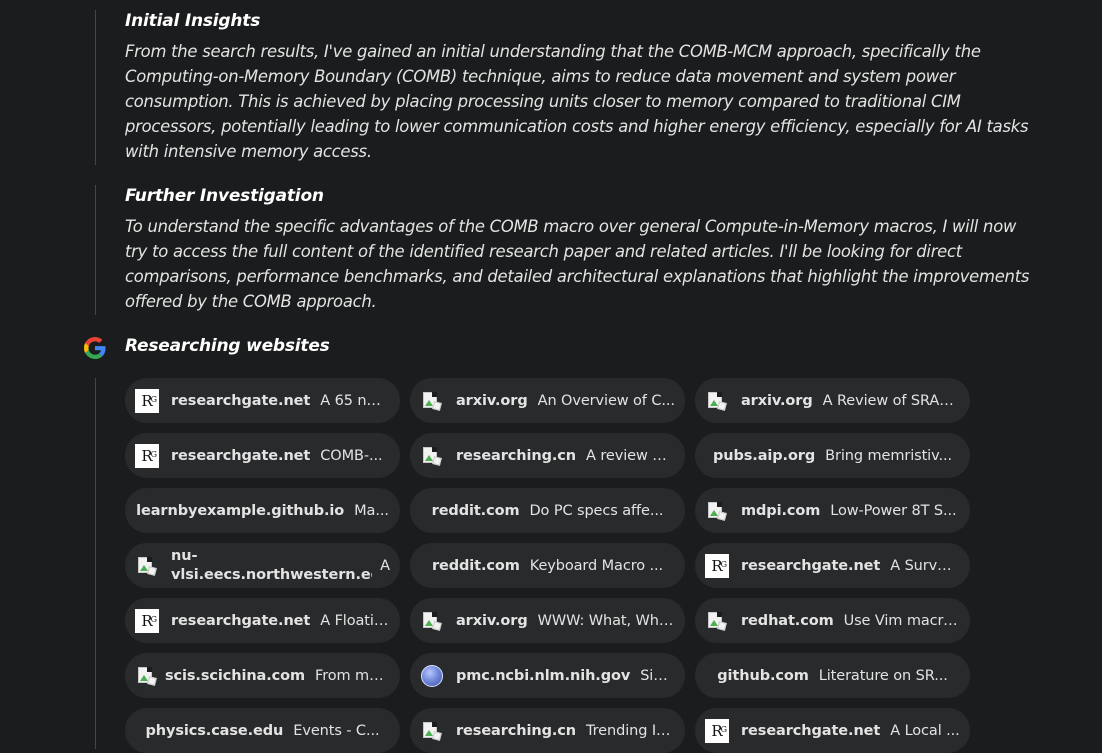 The height and width of the screenshot is (753, 1102). Describe the element at coordinates (763, 675) in the screenshot. I see `source-site: github.com` at that location.